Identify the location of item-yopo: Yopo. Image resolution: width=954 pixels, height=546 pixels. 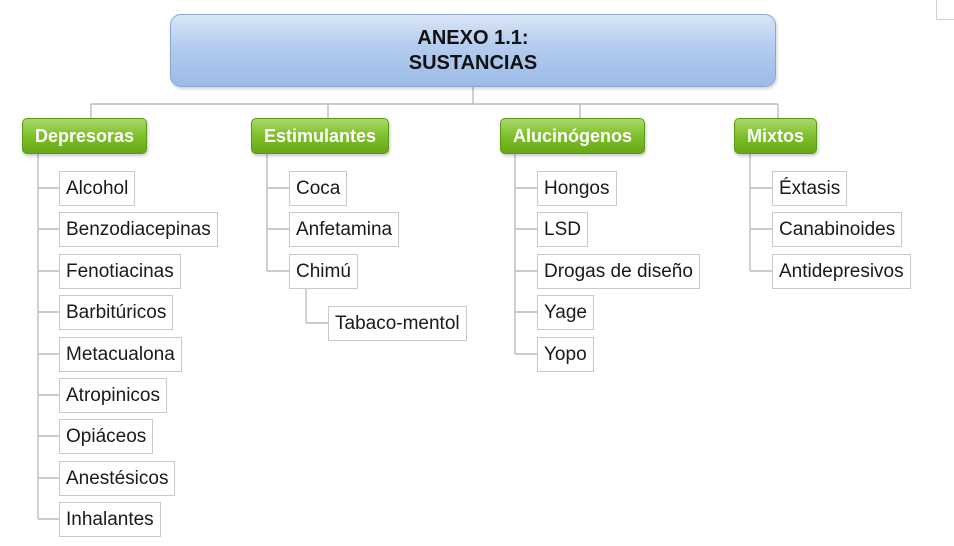
(565, 354).